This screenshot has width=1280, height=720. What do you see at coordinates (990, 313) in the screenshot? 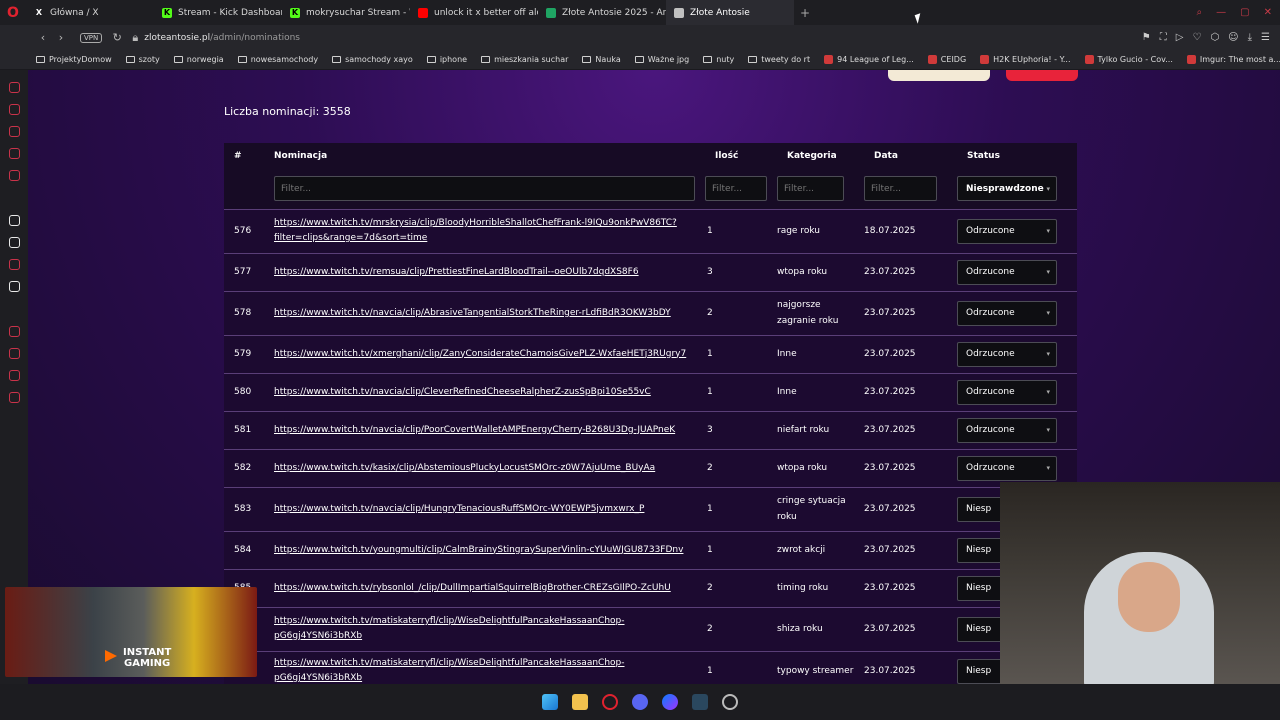
I see `row-status-value: Odrzucone` at bounding box center [990, 313].